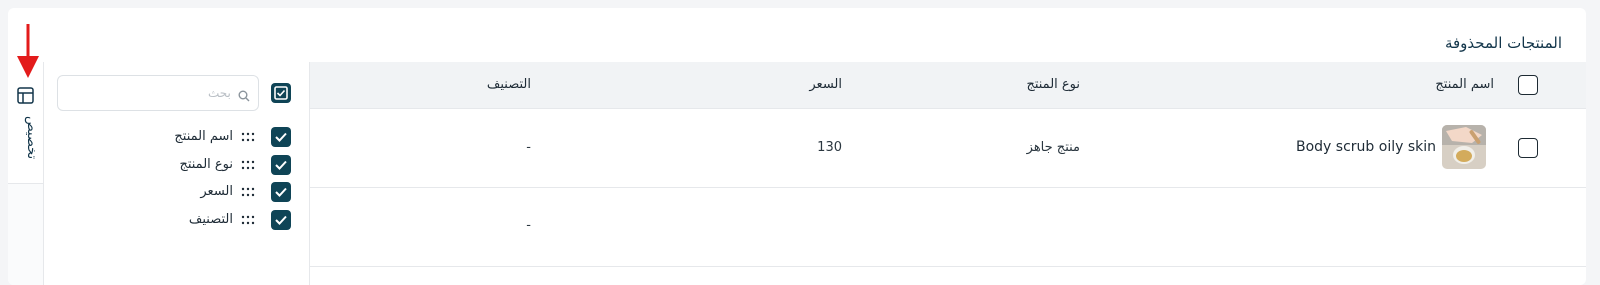 Image resolution: width=1600 pixels, height=285 pixels. What do you see at coordinates (219, 93) in the screenshot?
I see `search-placeholder: بحث` at bounding box center [219, 93].